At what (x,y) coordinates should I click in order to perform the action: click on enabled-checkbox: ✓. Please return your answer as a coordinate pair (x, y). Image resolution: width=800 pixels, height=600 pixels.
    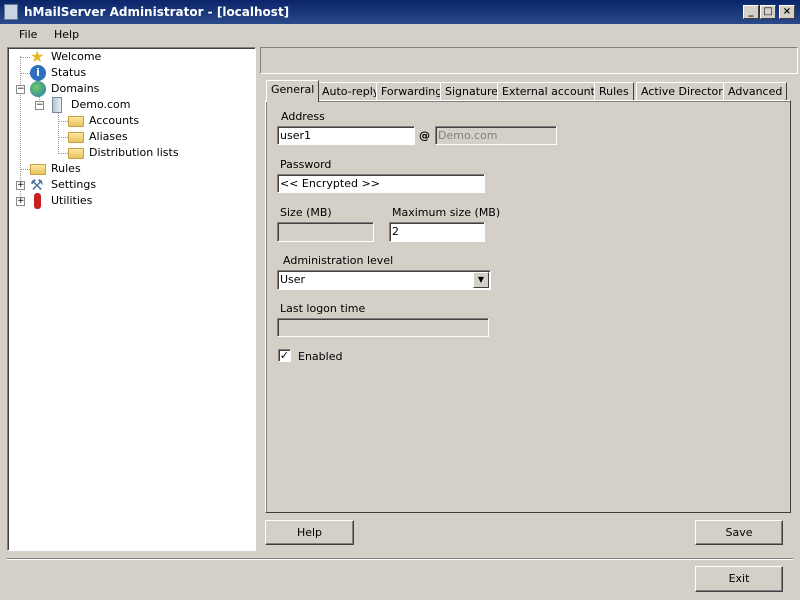
    Looking at the image, I should click on (284, 355).